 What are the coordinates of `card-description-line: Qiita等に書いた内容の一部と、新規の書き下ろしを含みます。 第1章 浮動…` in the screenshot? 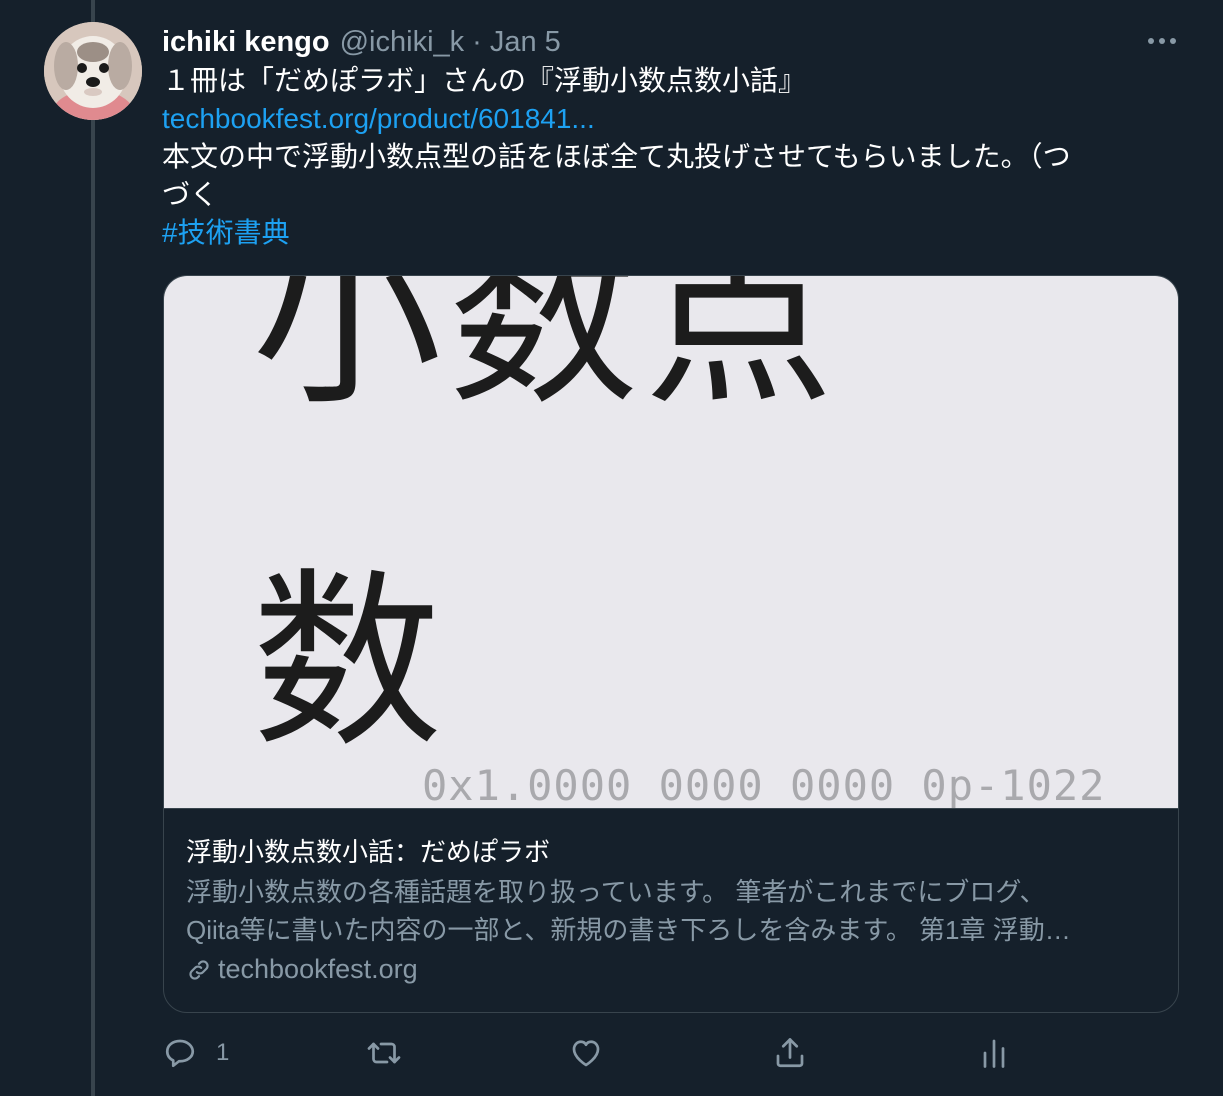 It's located at (628, 930).